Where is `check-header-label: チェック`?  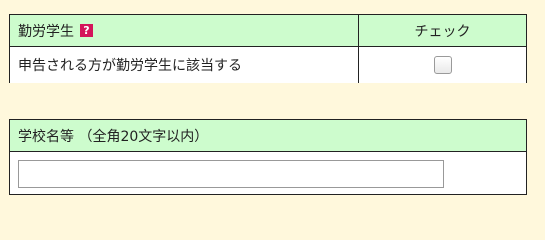 check-header-label: チェック is located at coordinates (442, 31).